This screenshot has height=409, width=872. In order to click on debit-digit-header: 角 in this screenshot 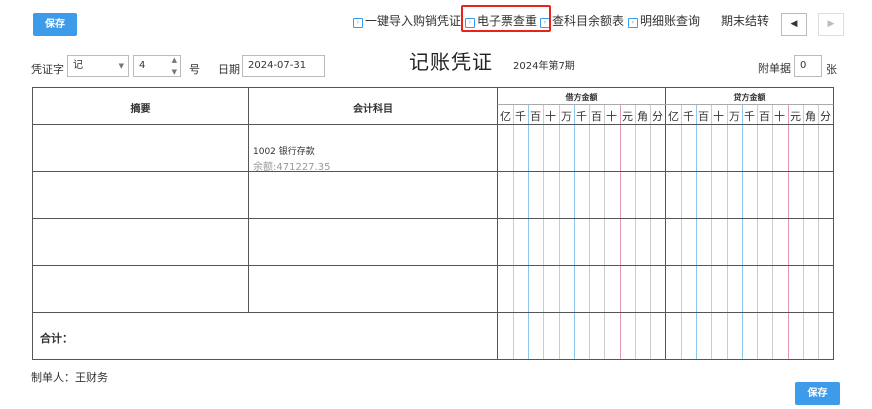, I will do `click(642, 116)`.